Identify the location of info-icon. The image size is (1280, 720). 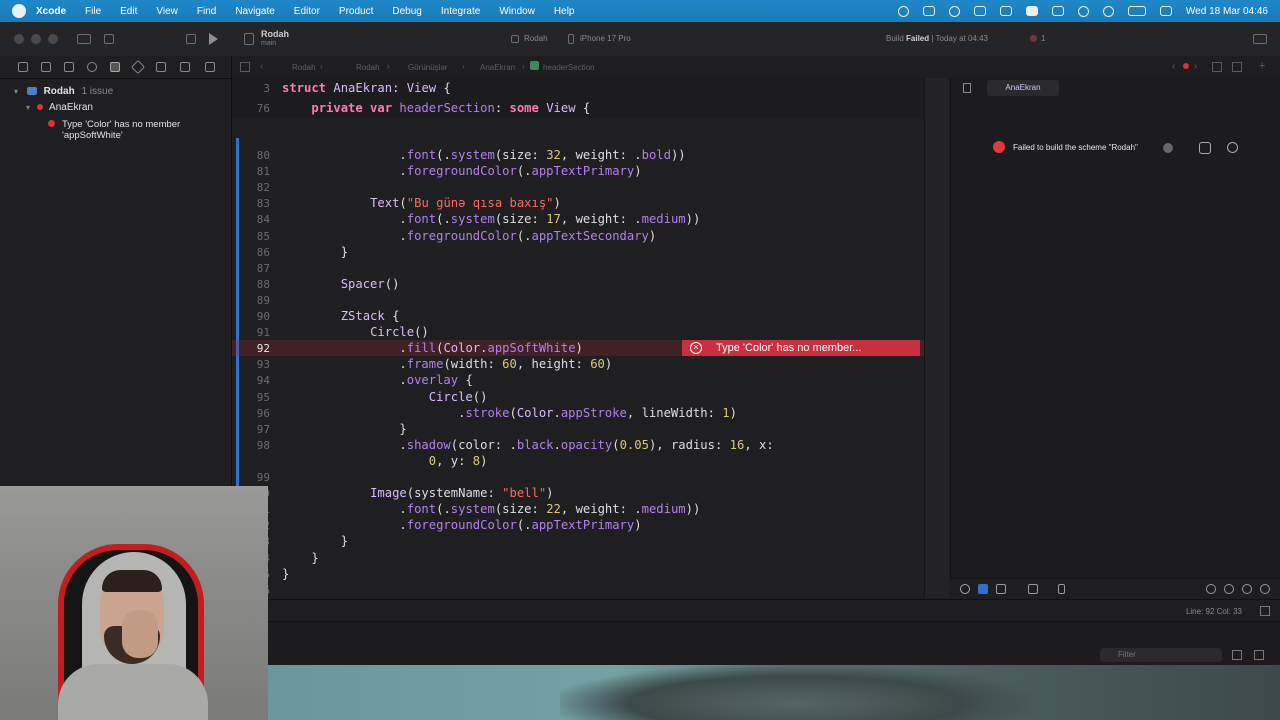
(1168, 148).